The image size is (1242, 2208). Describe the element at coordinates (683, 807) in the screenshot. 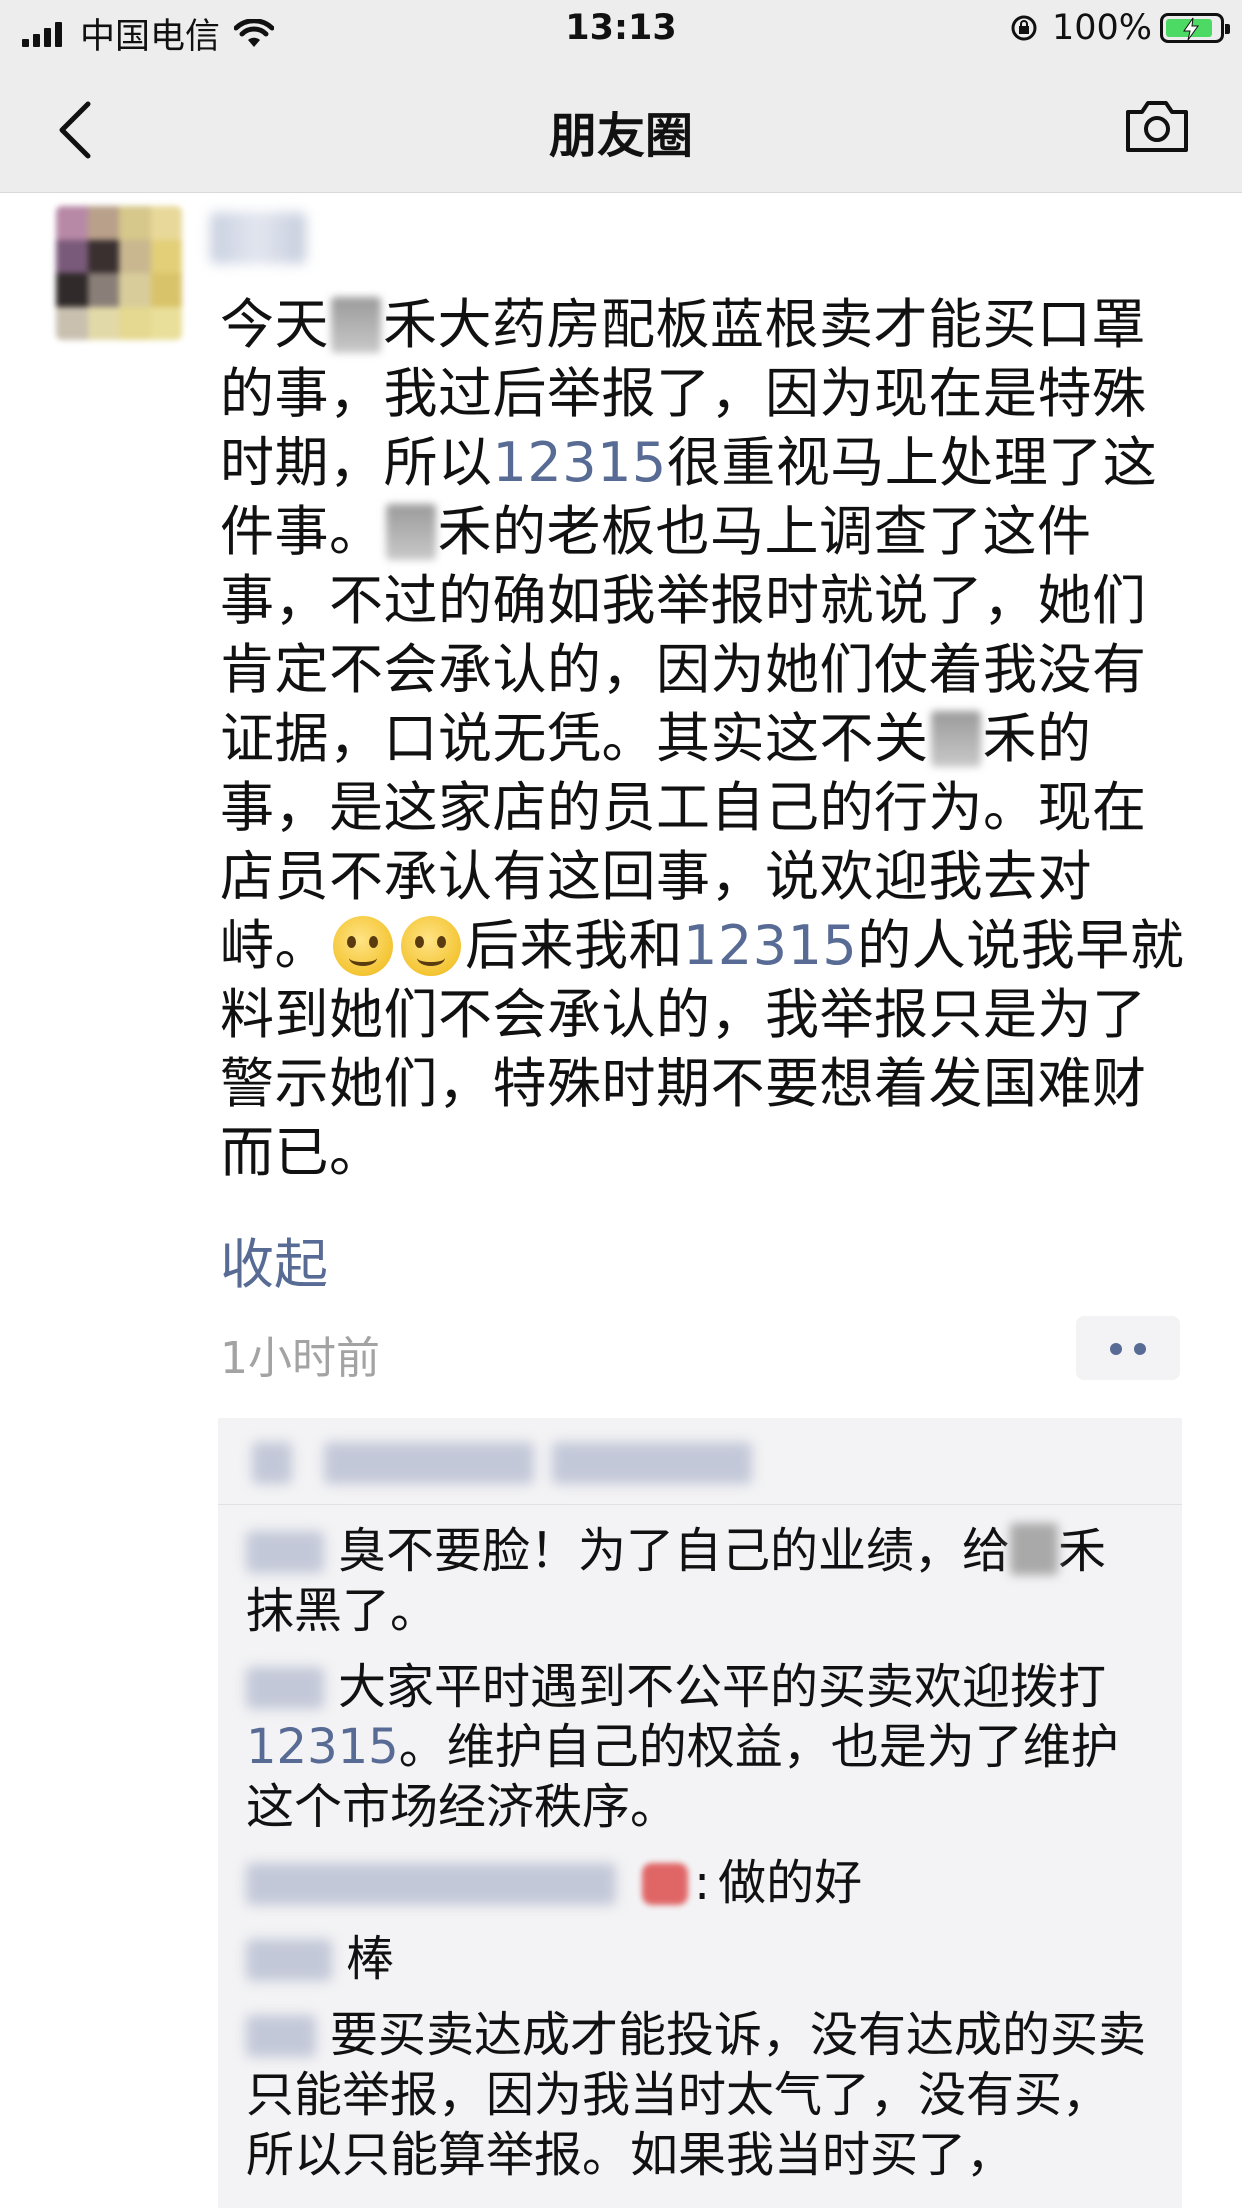

I see `text-span: 事，是这家店的员工自己的行为。现在` at that location.